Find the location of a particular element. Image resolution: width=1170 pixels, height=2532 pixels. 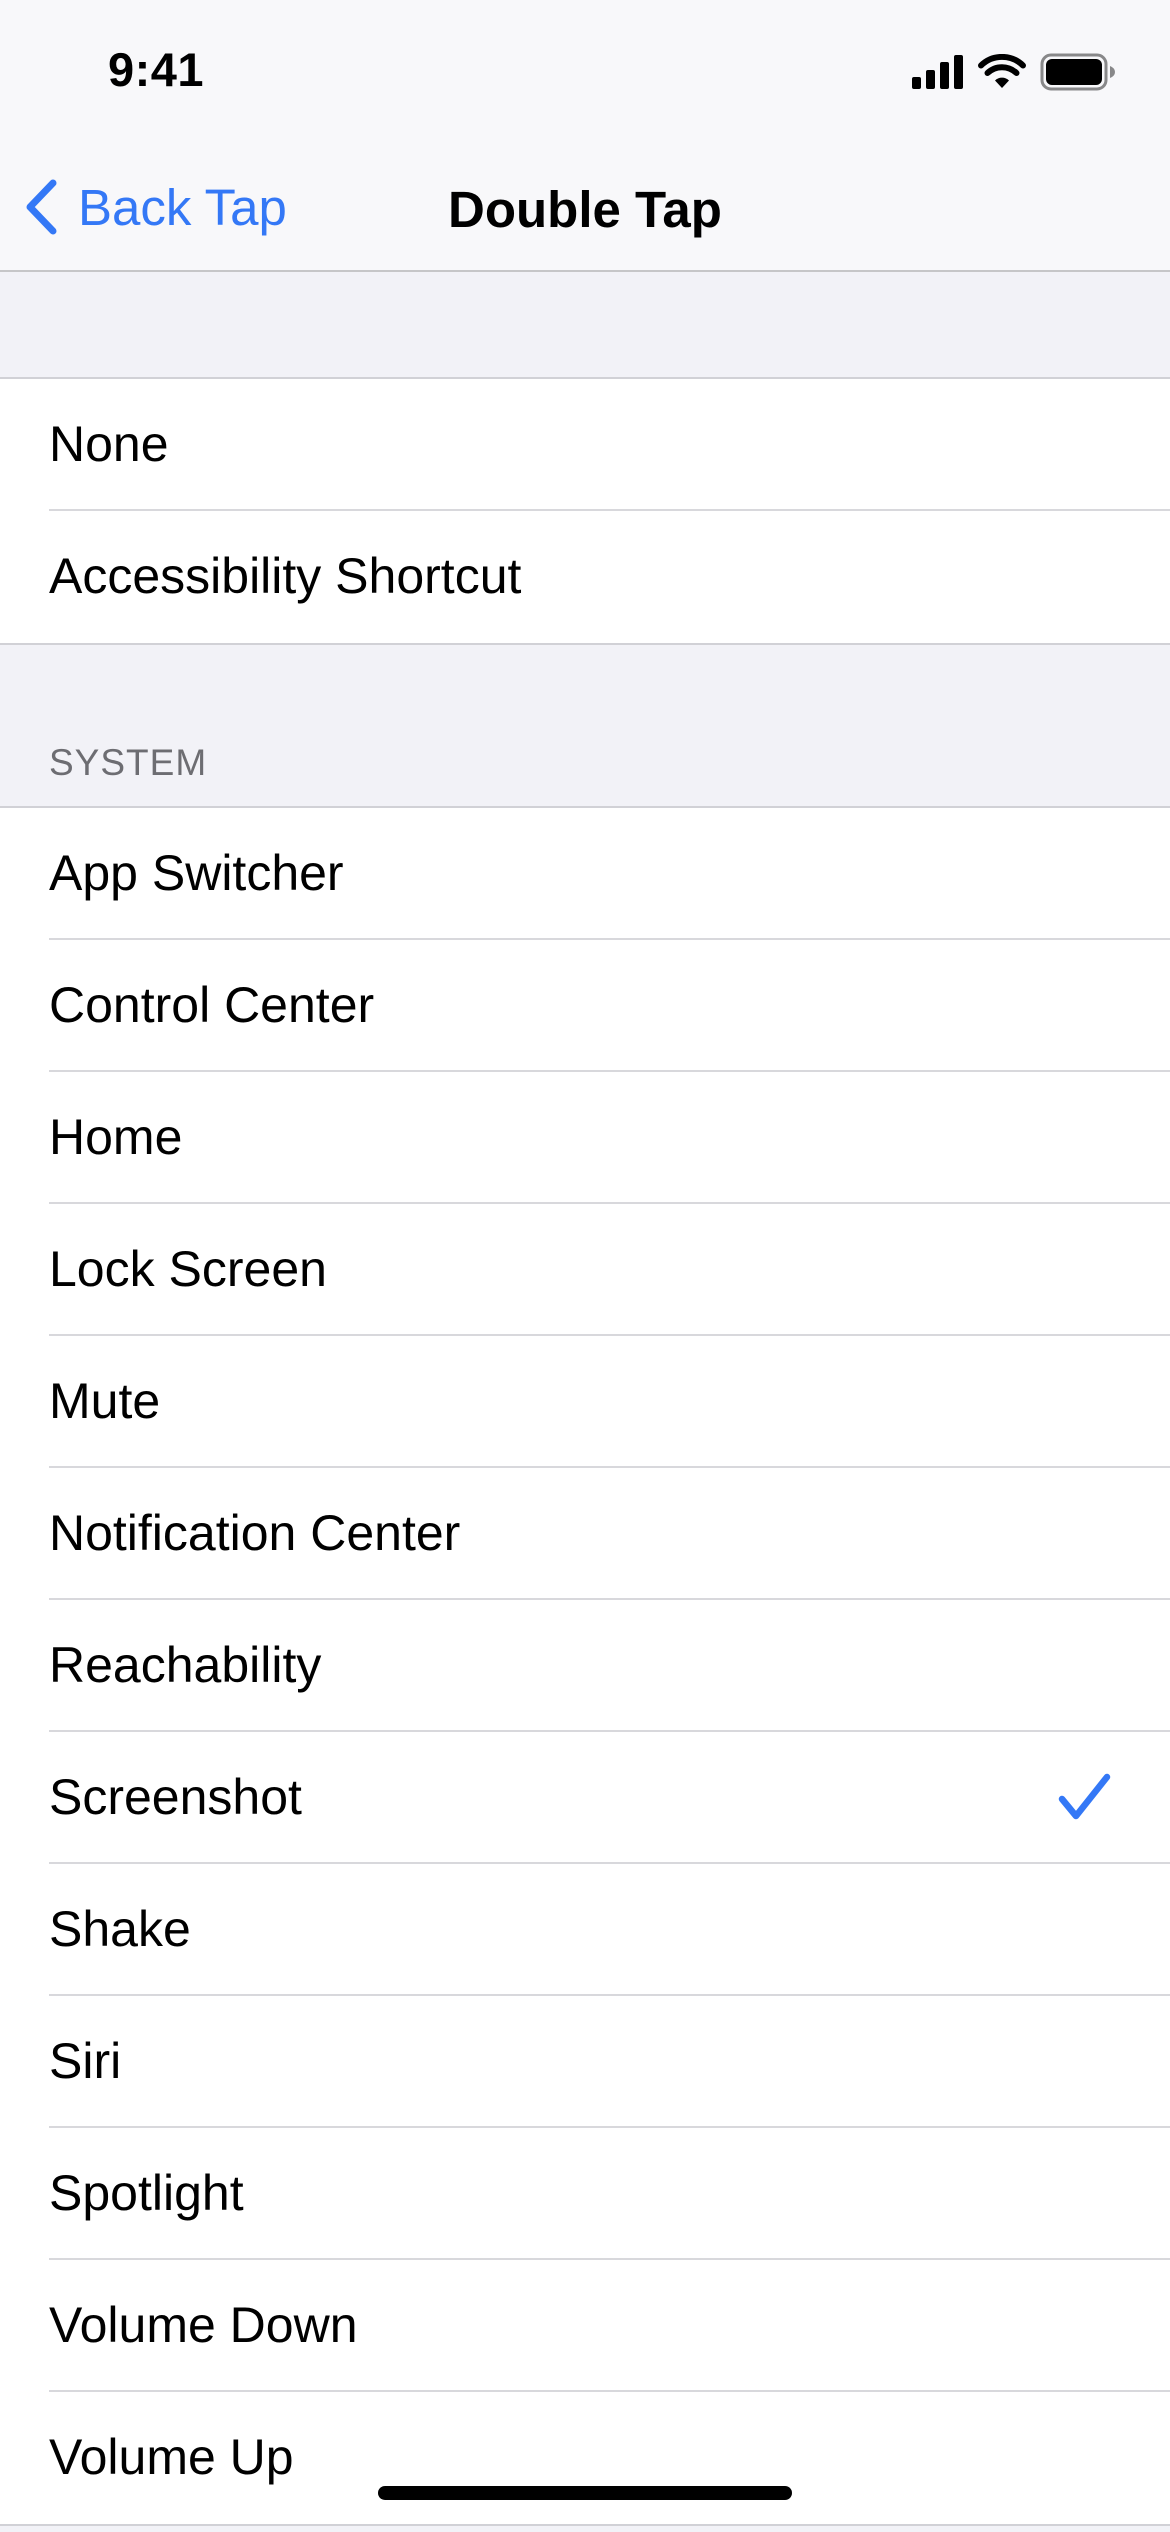

option-label: Screenshot is located at coordinates (175, 1797).